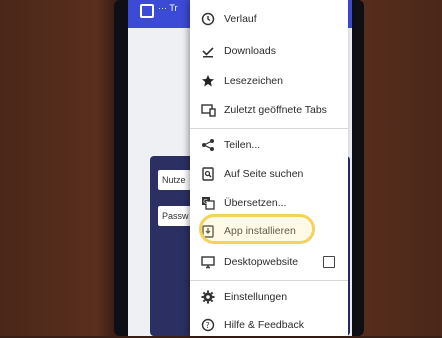  I want to click on help-icon: ?, so click(208, 325).